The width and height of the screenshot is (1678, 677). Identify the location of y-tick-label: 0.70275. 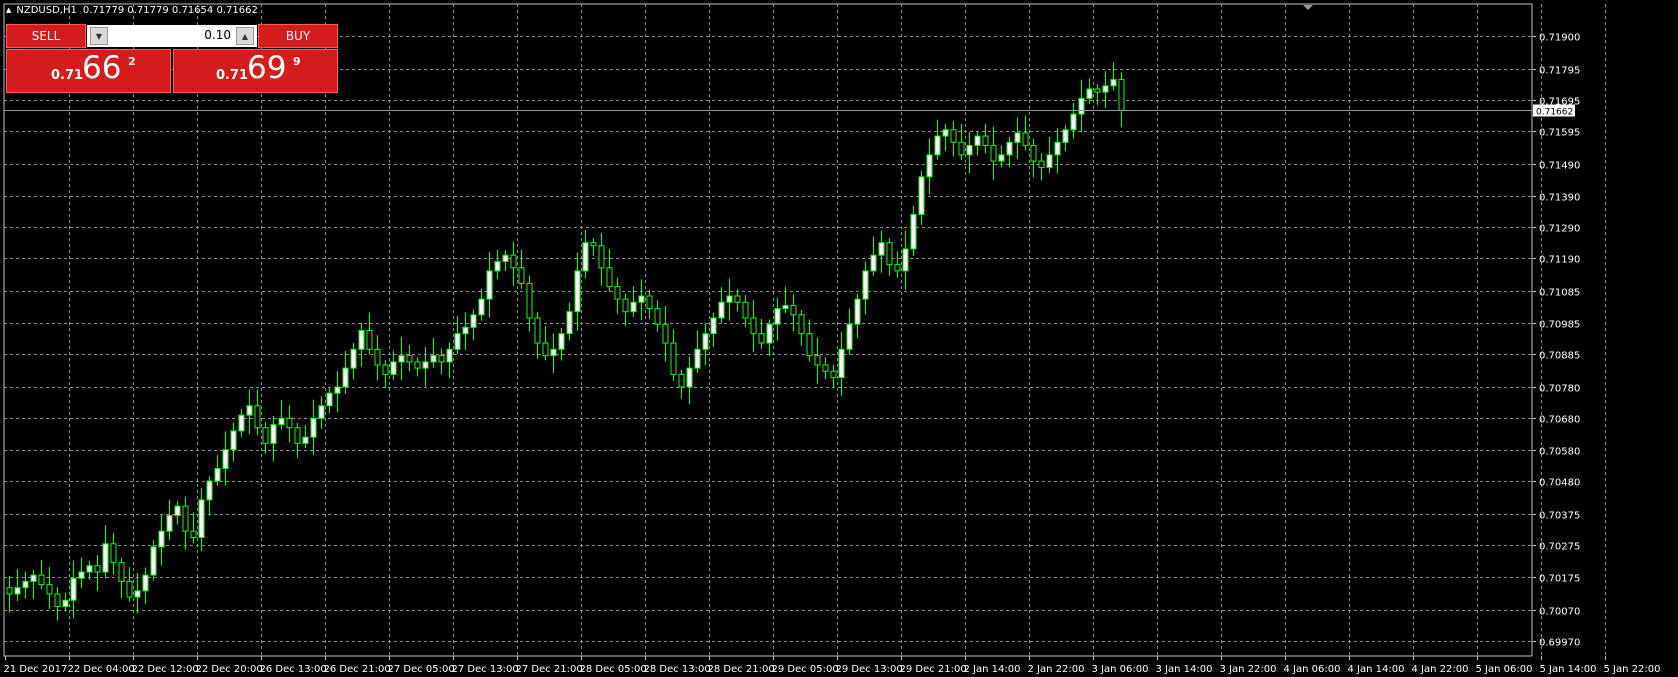
(1559, 547).